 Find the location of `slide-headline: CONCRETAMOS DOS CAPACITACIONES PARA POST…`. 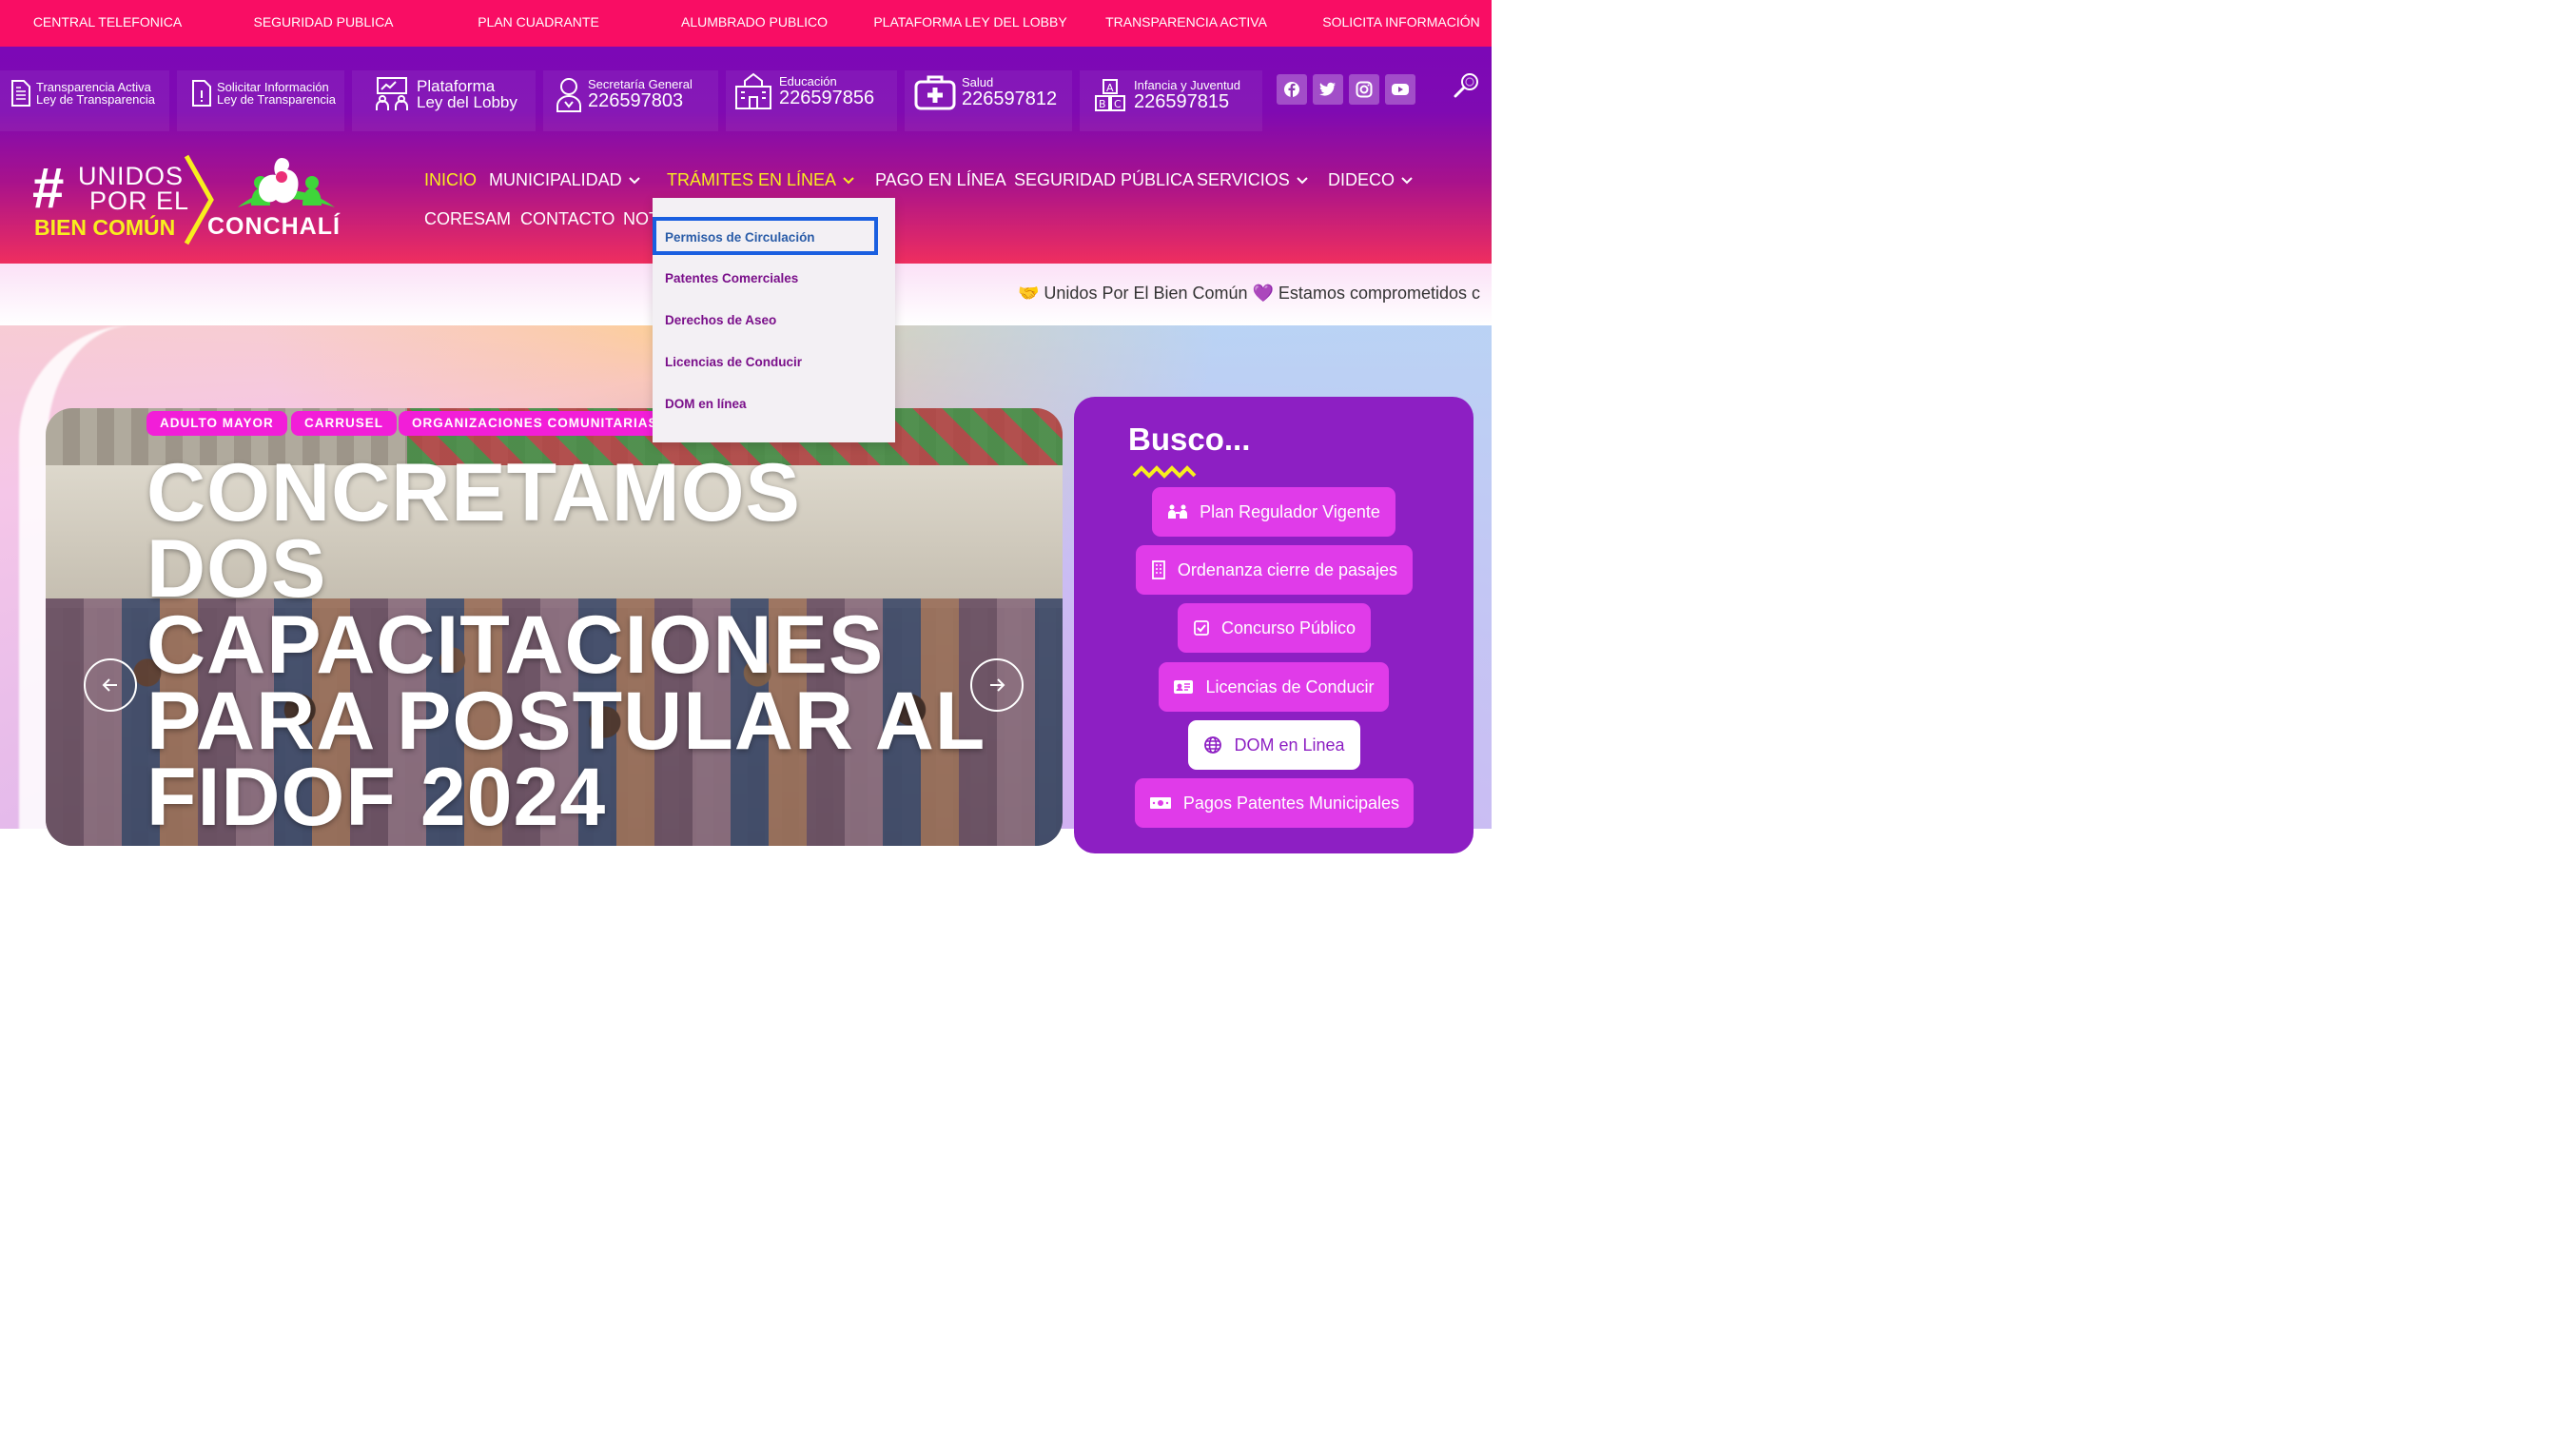

slide-headline: CONCRETAMOS DOS CAPACITACIONES PARA POST… is located at coordinates (575, 645).